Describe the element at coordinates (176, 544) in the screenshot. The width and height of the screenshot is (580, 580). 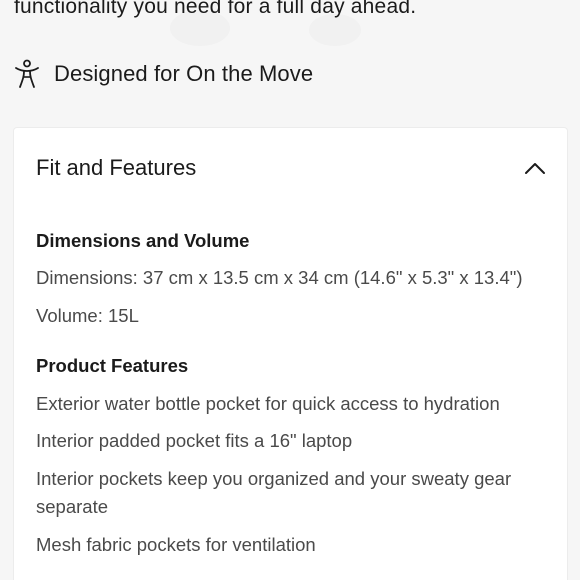
I see `feature-list-item: Mesh fabric pockets for ventilation` at that location.